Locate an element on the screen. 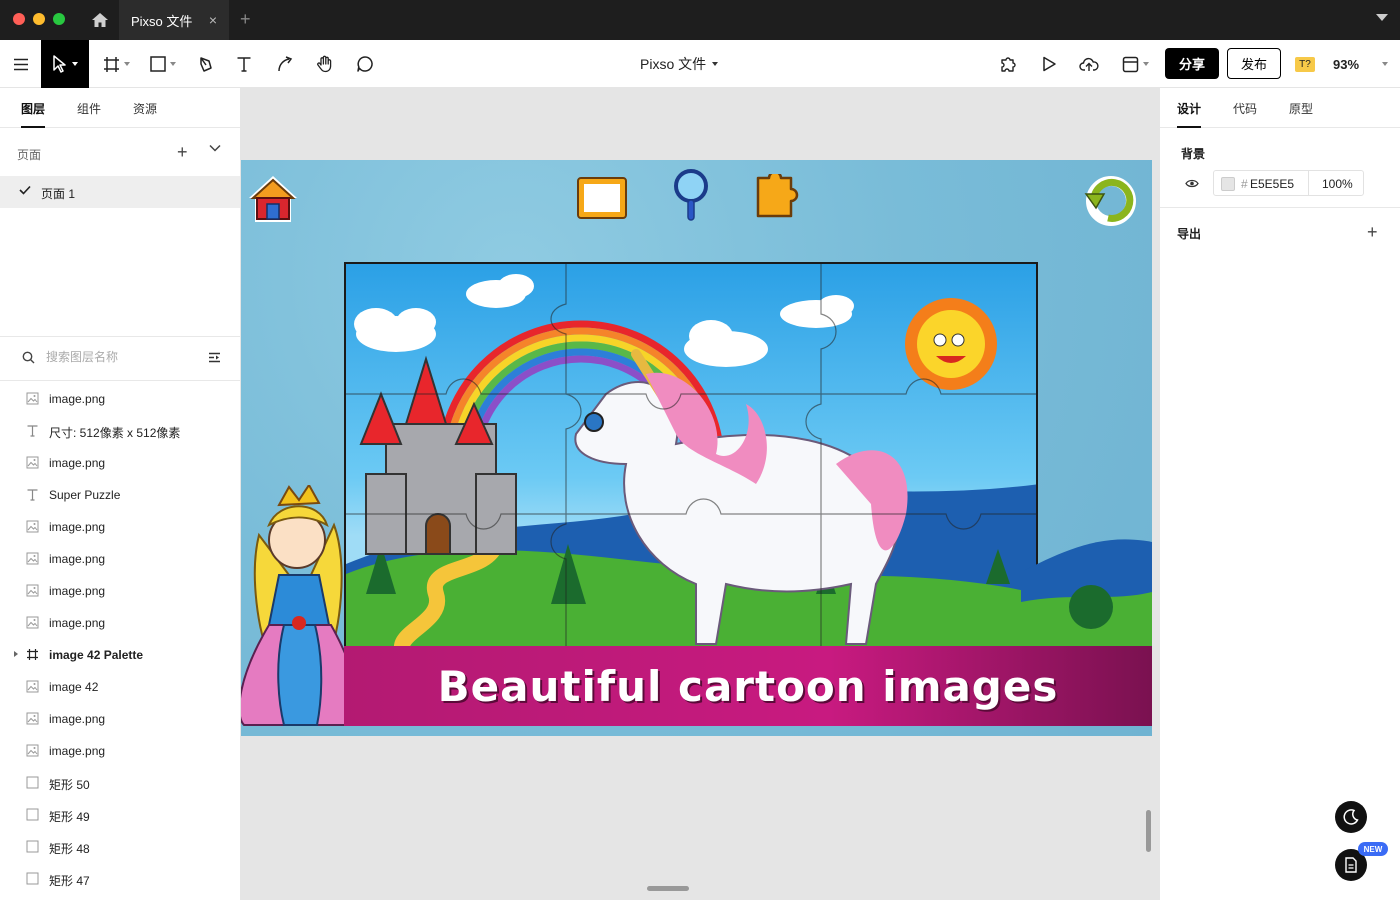 The image size is (1400, 900). tab-design: 设计 is located at coordinates (1189, 114).